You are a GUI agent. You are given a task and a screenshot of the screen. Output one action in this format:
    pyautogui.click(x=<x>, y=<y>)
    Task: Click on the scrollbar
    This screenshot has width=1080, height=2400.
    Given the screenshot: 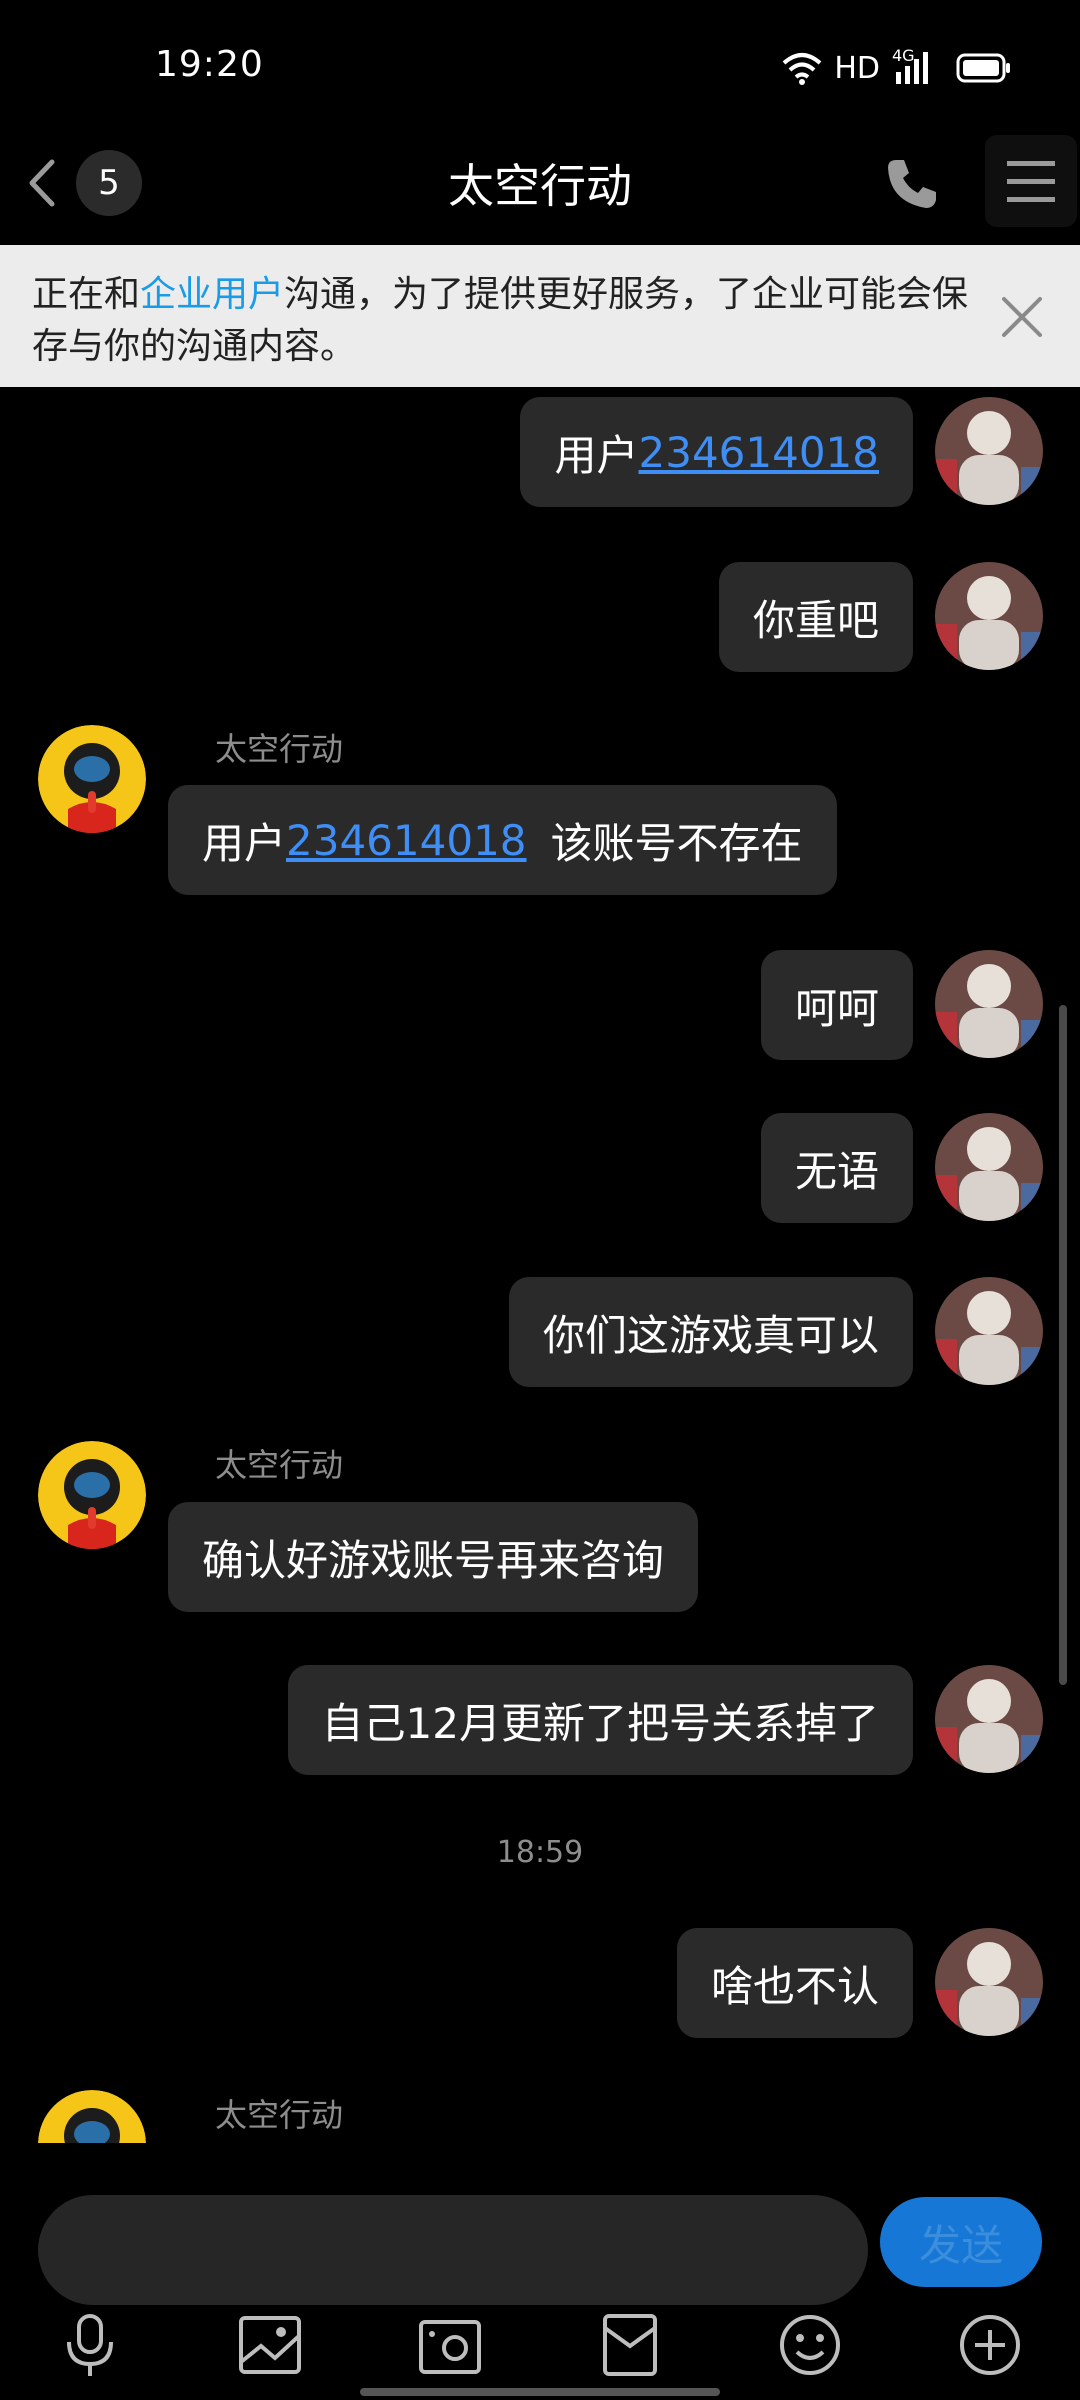 What is the action you would take?
    pyautogui.click(x=1063, y=1345)
    